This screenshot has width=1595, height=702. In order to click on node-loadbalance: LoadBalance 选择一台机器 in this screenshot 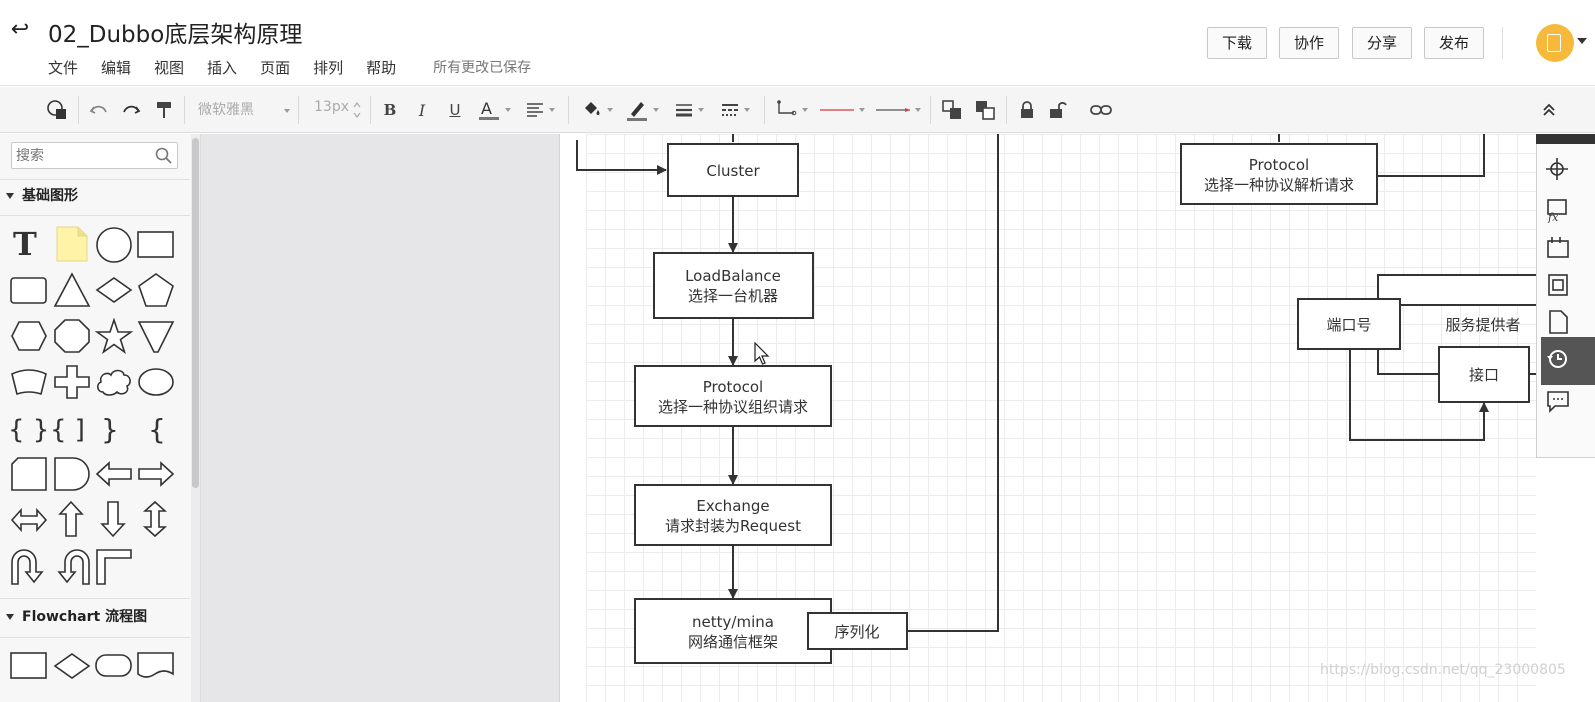, I will do `click(733, 285)`.